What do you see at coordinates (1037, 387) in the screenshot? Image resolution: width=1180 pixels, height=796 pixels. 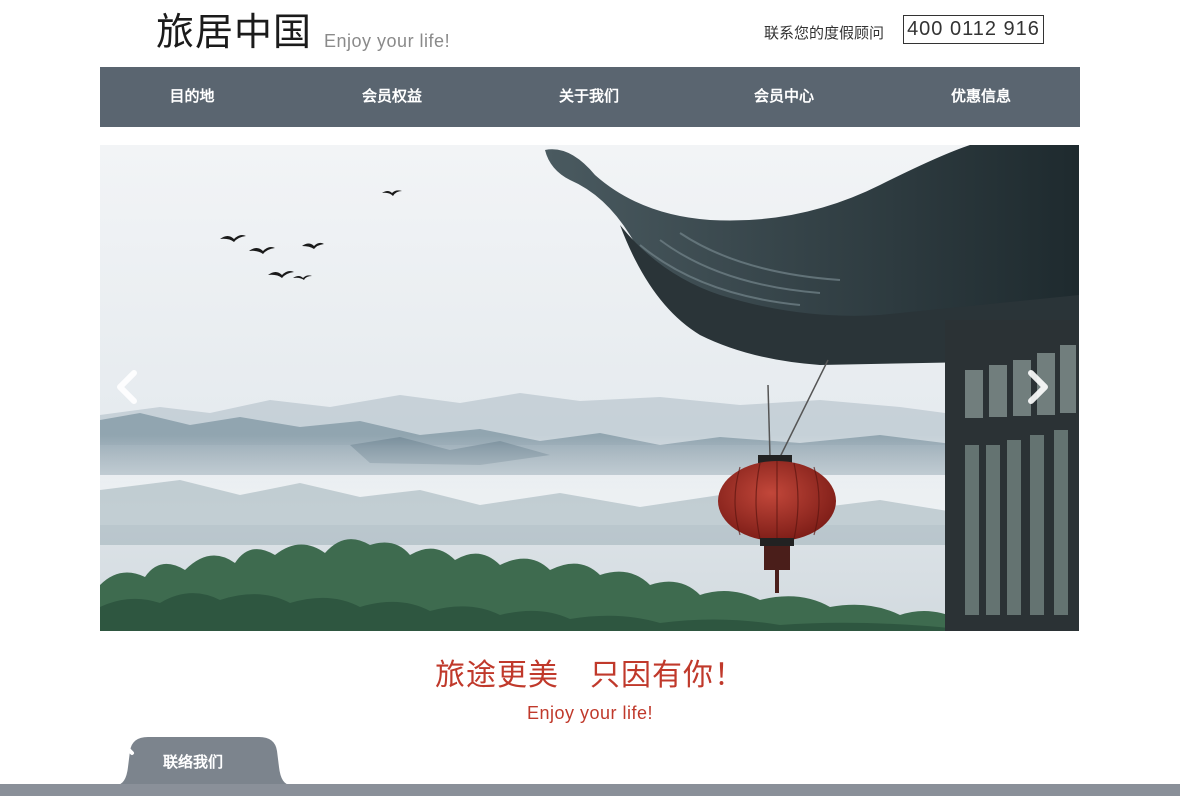 I see `carousel-next-icon` at bounding box center [1037, 387].